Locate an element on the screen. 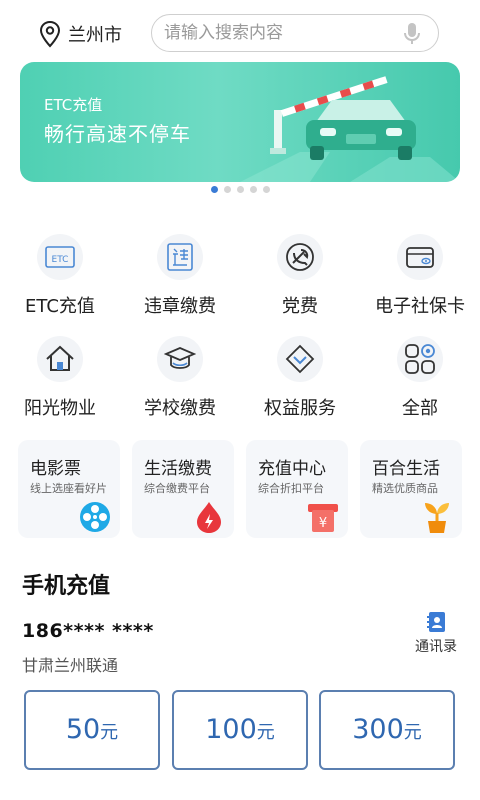  city-label: 兰州市 is located at coordinates (95, 35).